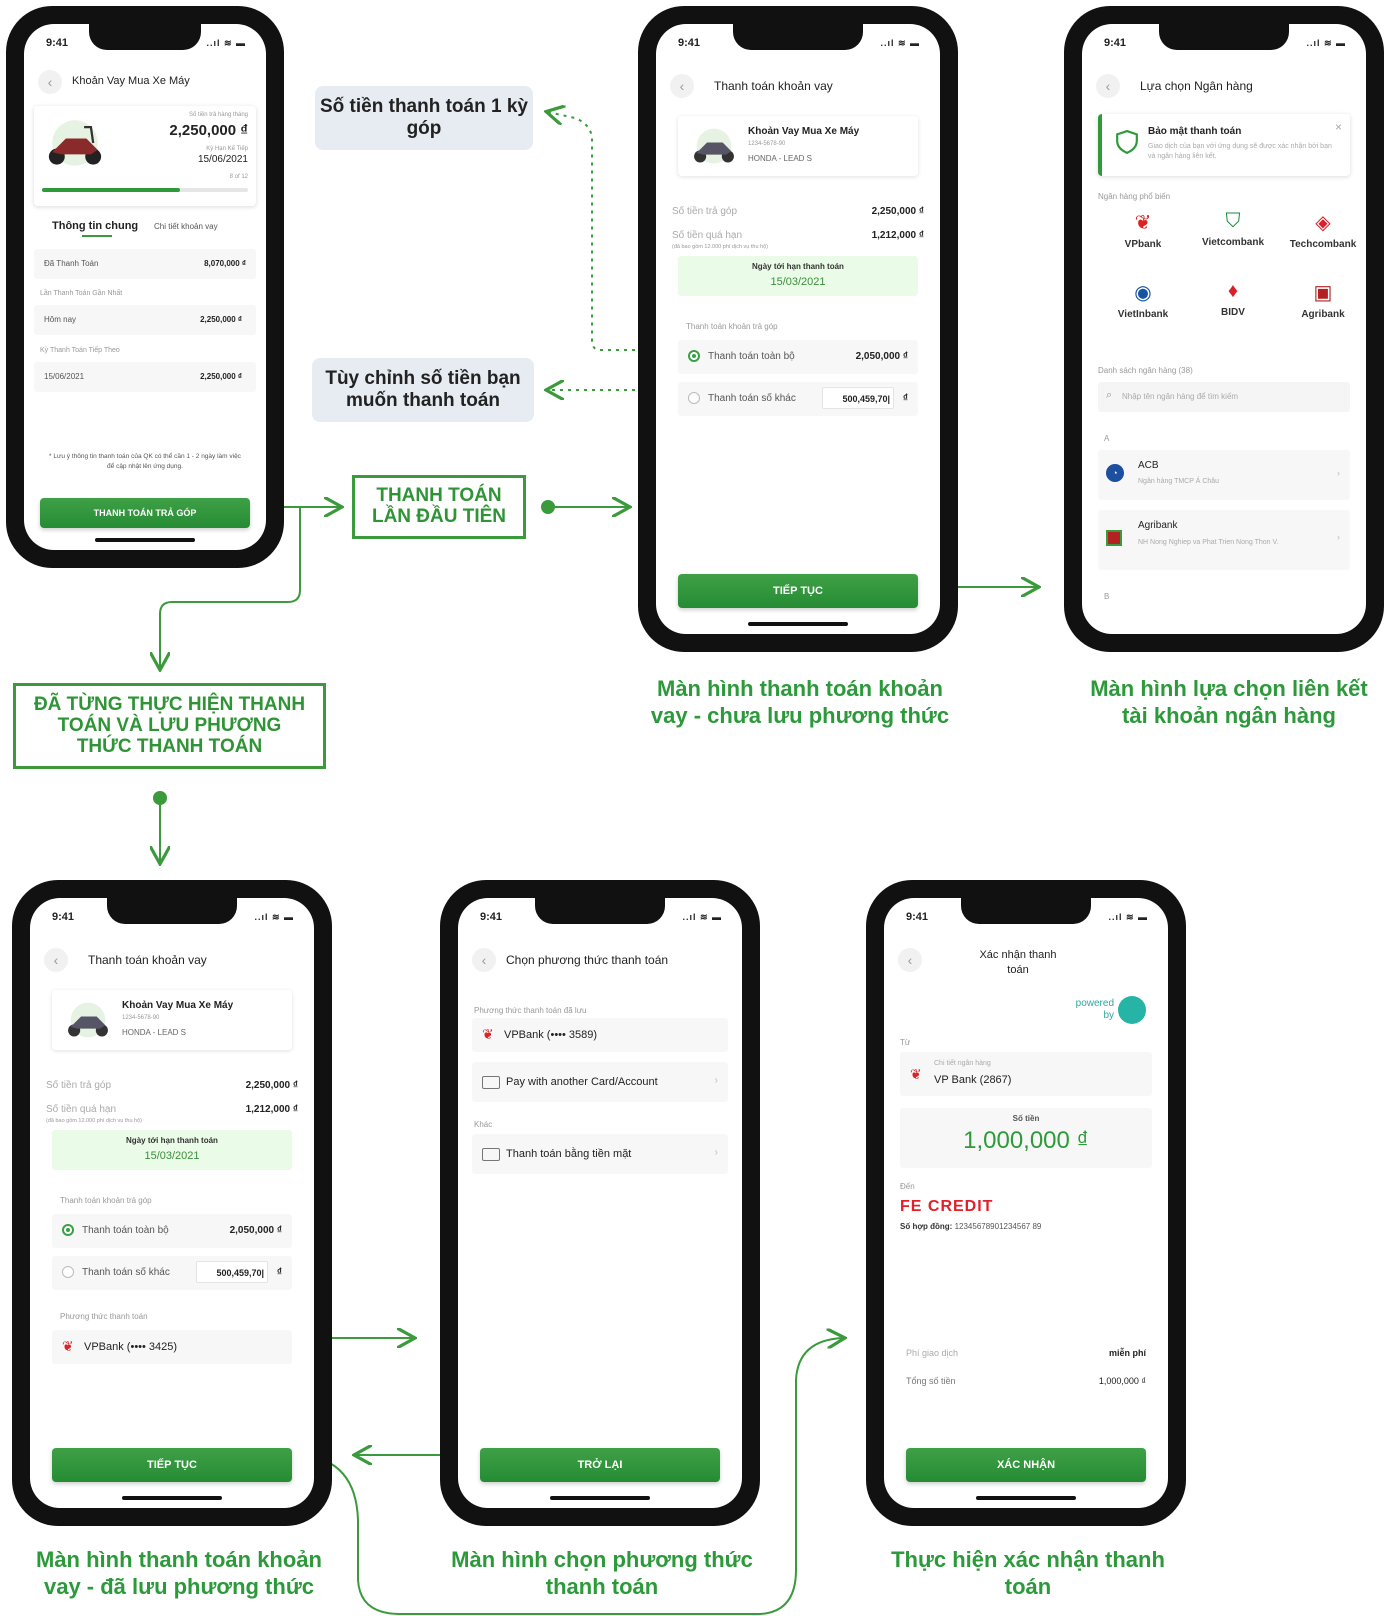  I want to click on progress-text: 8 of 12, so click(238, 177).